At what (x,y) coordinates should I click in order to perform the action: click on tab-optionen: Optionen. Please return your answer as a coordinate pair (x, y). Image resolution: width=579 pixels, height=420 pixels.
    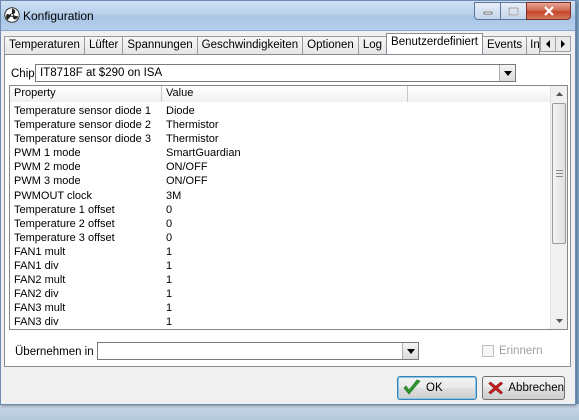
    Looking at the image, I should click on (330, 45).